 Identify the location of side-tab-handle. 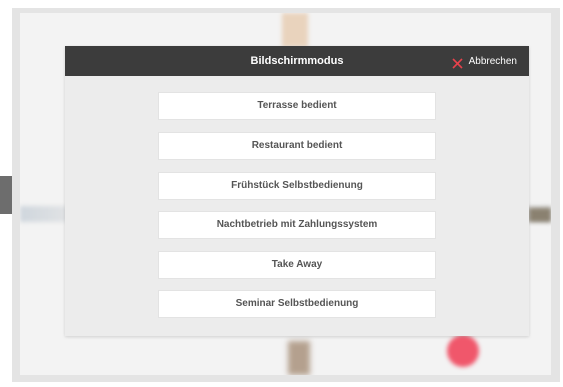
(6, 195).